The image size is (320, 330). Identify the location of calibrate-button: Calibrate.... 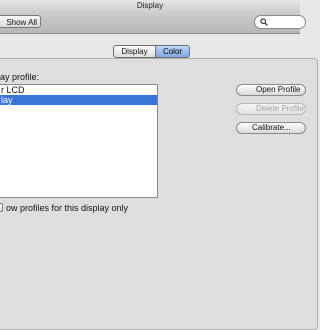
(271, 128).